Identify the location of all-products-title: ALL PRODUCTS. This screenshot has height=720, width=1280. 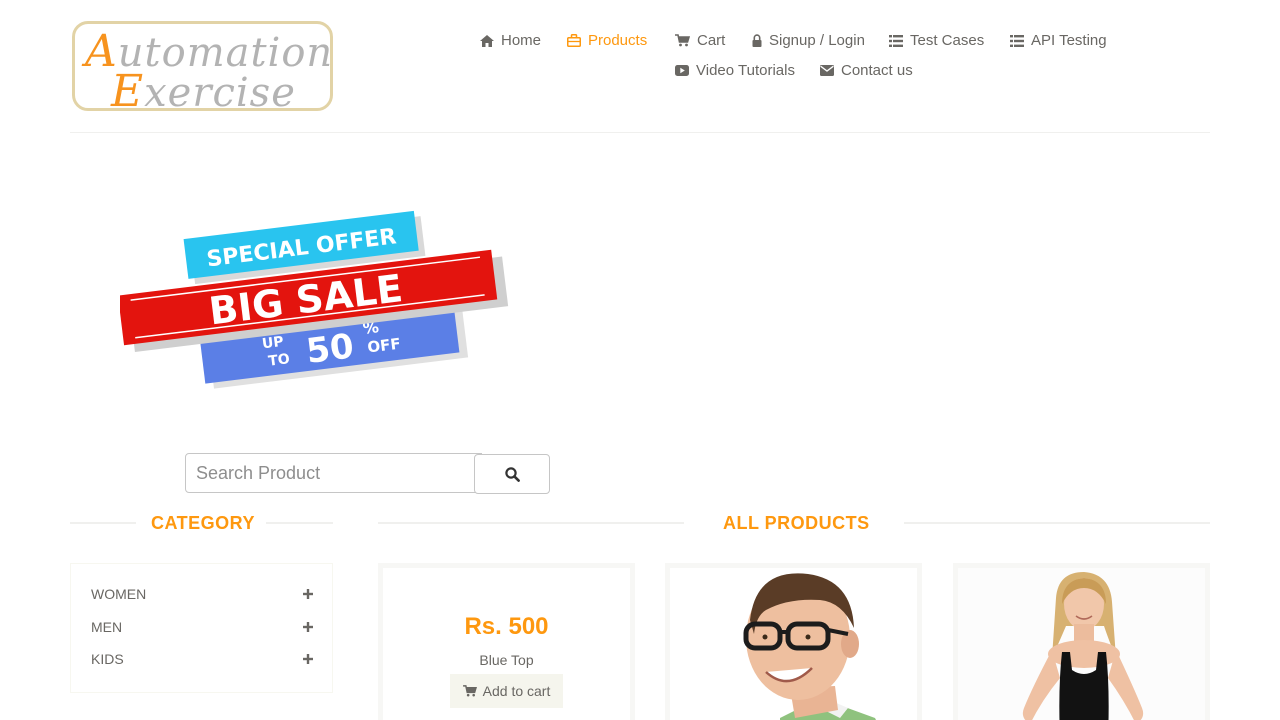
(796, 523).